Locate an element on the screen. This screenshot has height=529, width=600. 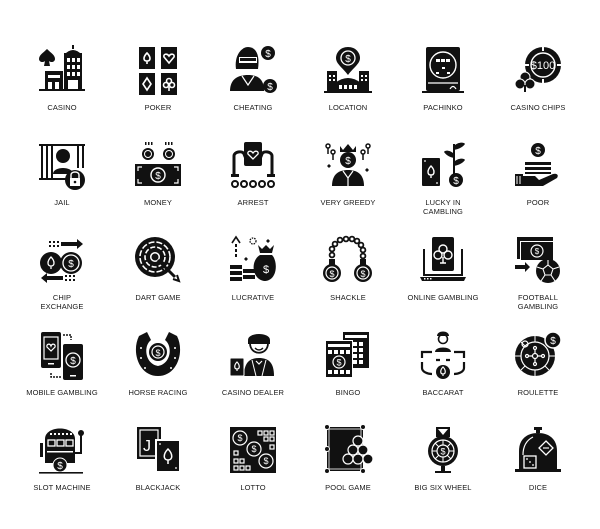
shackle-icon: $ $ is located at coordinates (347, 258).